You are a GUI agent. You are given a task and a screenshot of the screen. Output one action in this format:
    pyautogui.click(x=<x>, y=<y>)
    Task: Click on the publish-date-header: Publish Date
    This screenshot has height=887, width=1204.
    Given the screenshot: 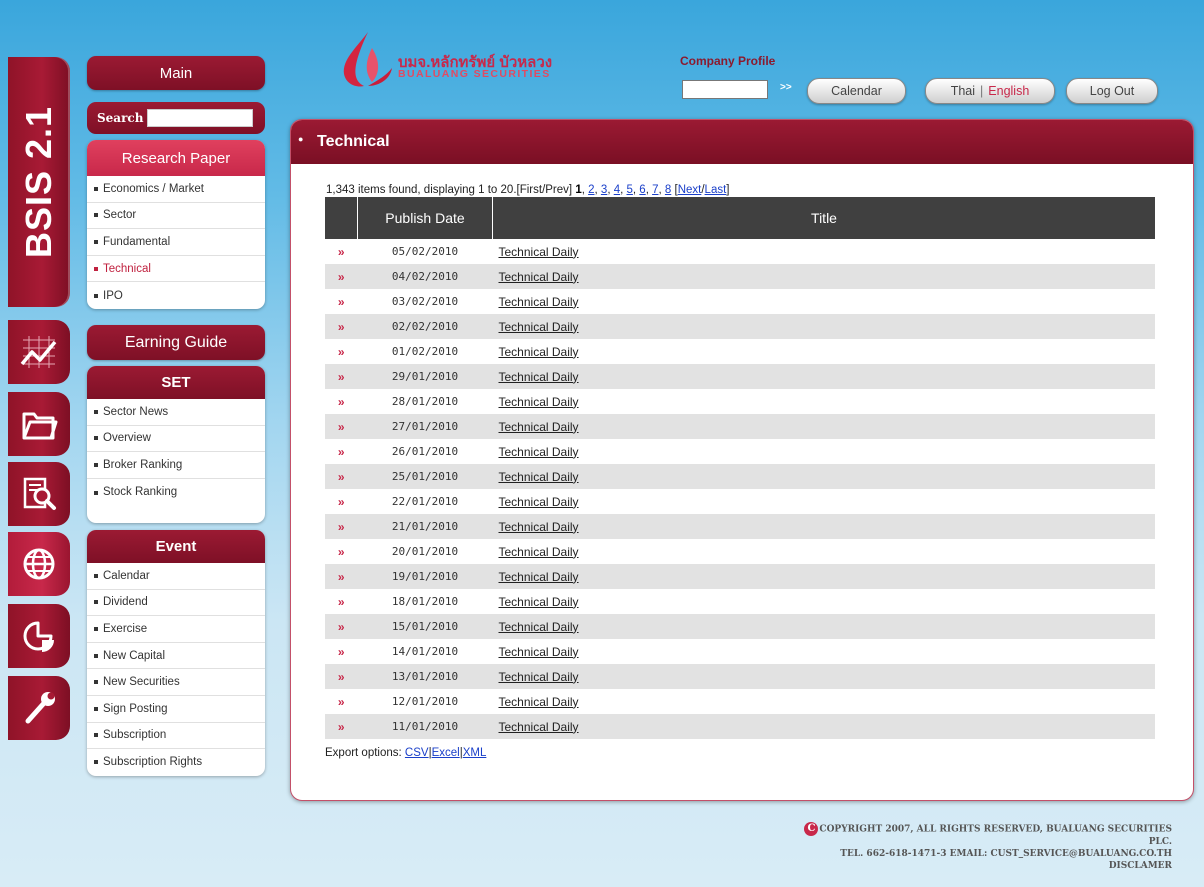 What is the action you would take?
    pyautogui.click(x=425, y=218)
    